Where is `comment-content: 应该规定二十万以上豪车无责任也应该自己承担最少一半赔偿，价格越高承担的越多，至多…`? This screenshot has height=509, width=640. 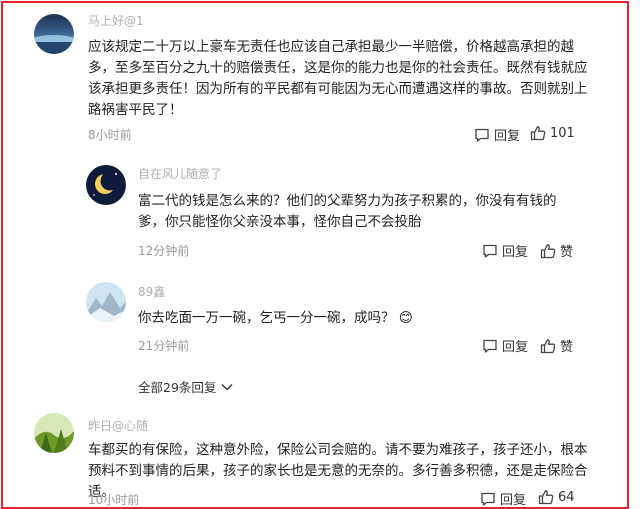 comment-content: 应该规定二十万以上豪车无责任也应该自己承担最少一半赔偿，价格越高承担的越多，至多… is located at coordinates (338, 78).